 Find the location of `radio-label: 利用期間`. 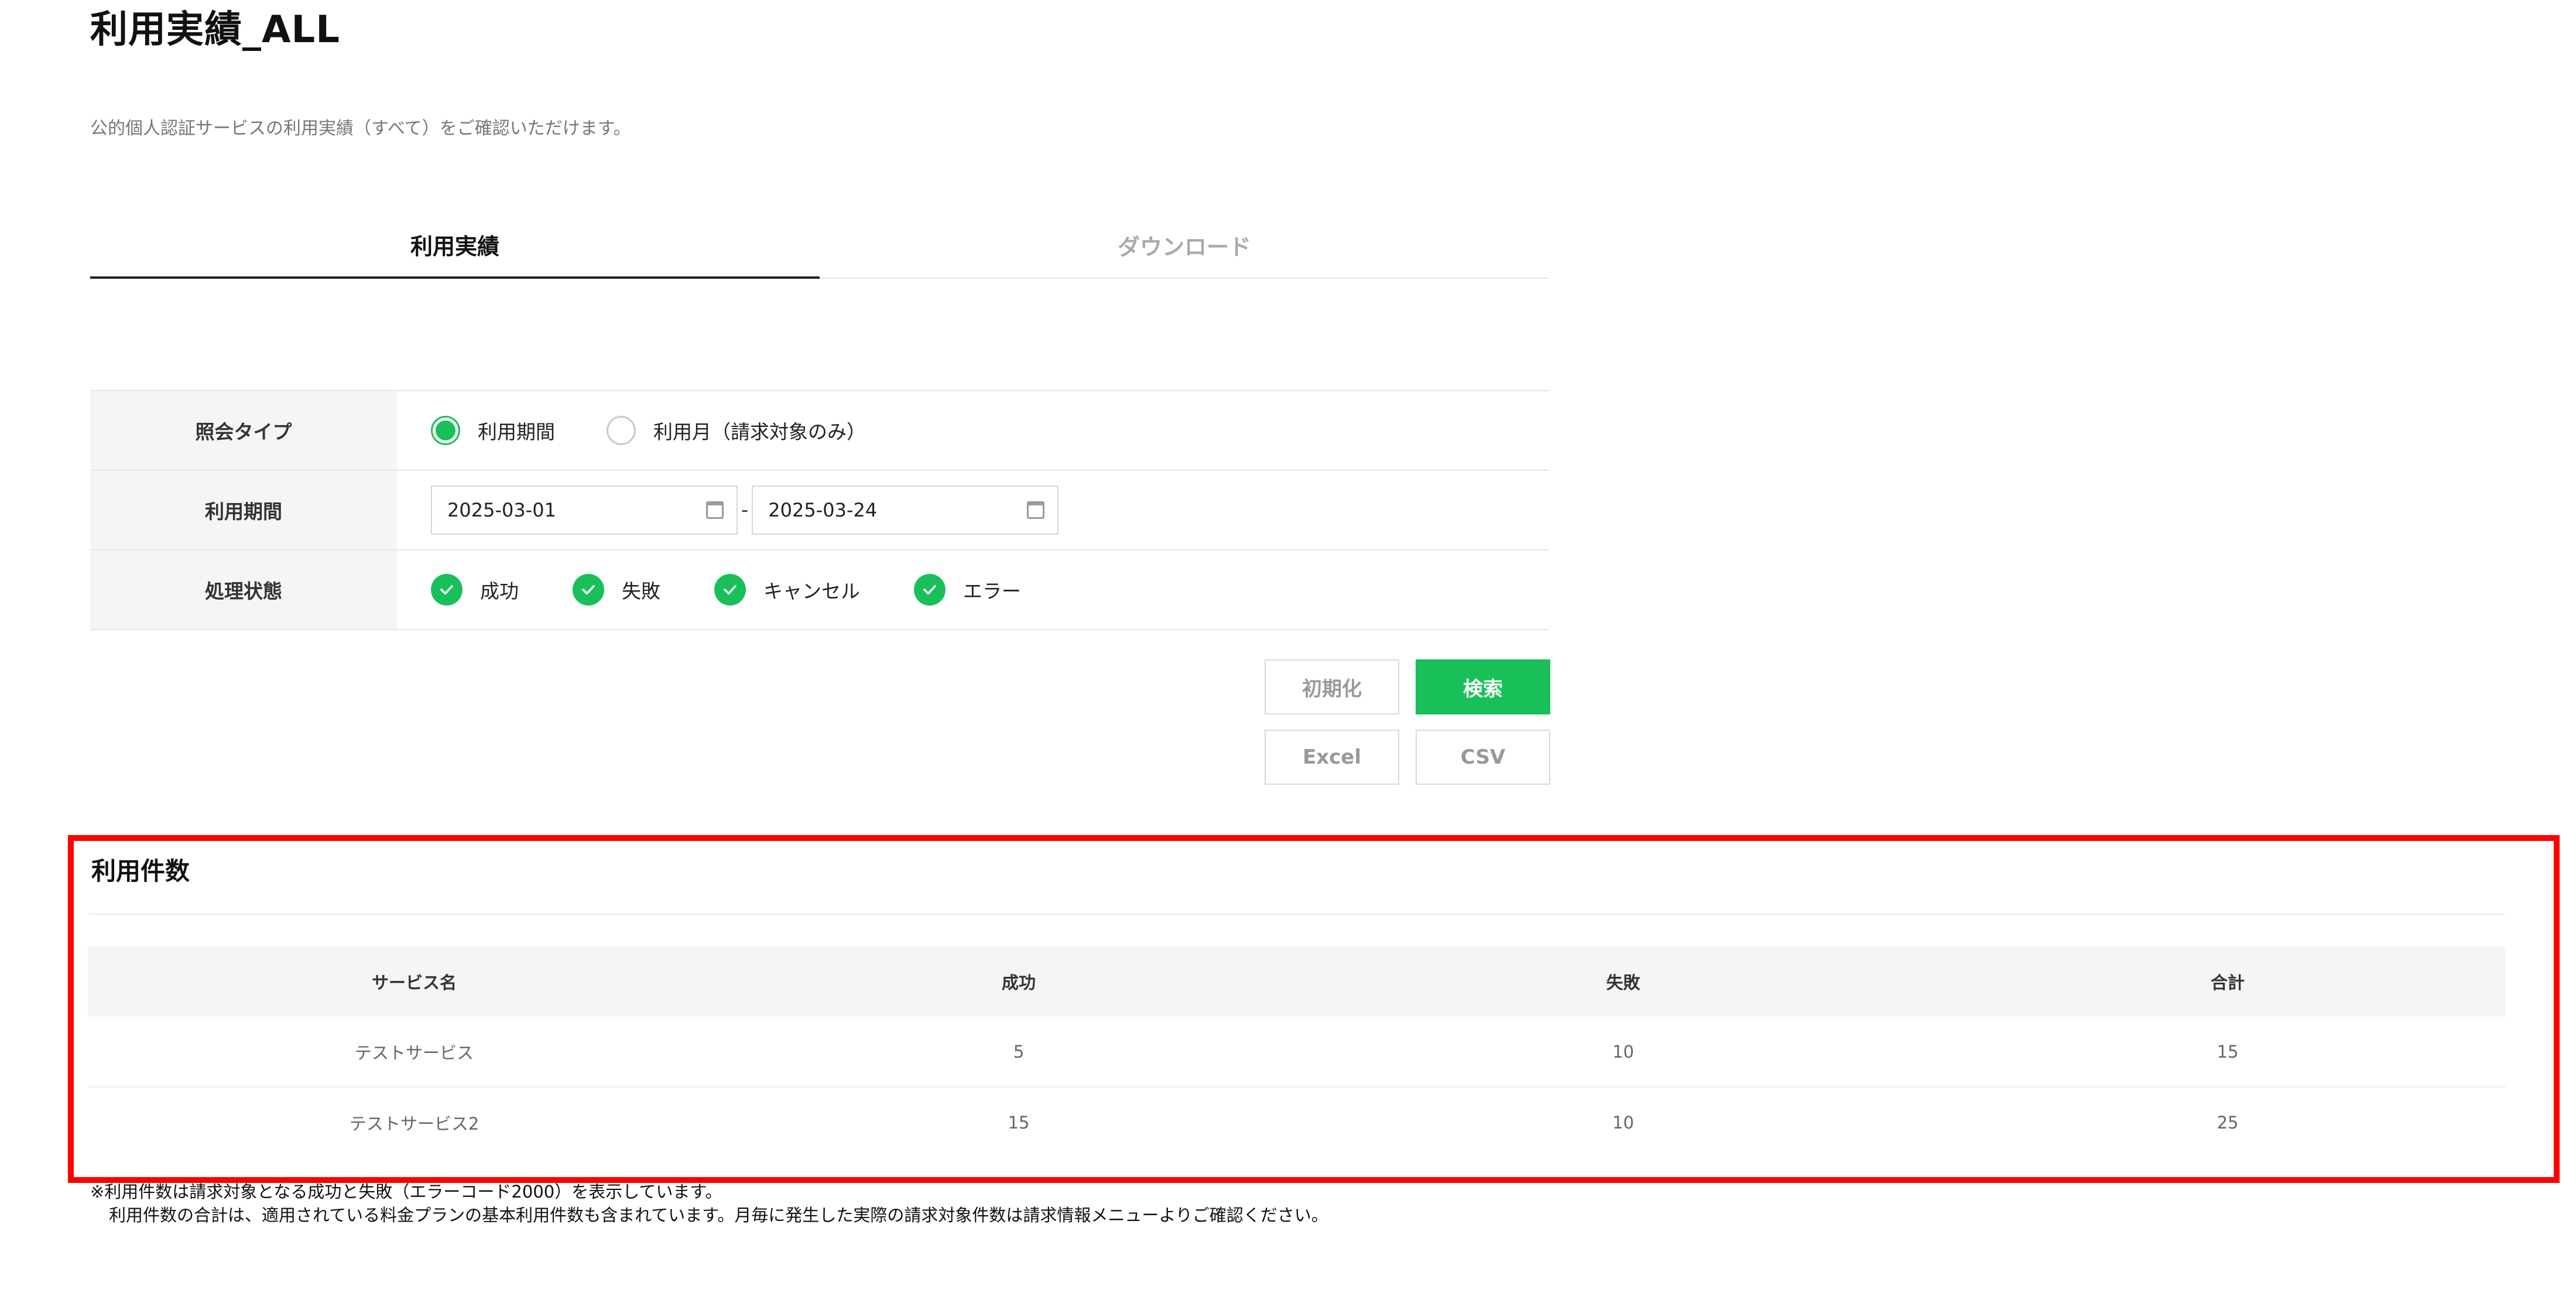

radio-label: 利用期間 is located at coordinates (516, 431).